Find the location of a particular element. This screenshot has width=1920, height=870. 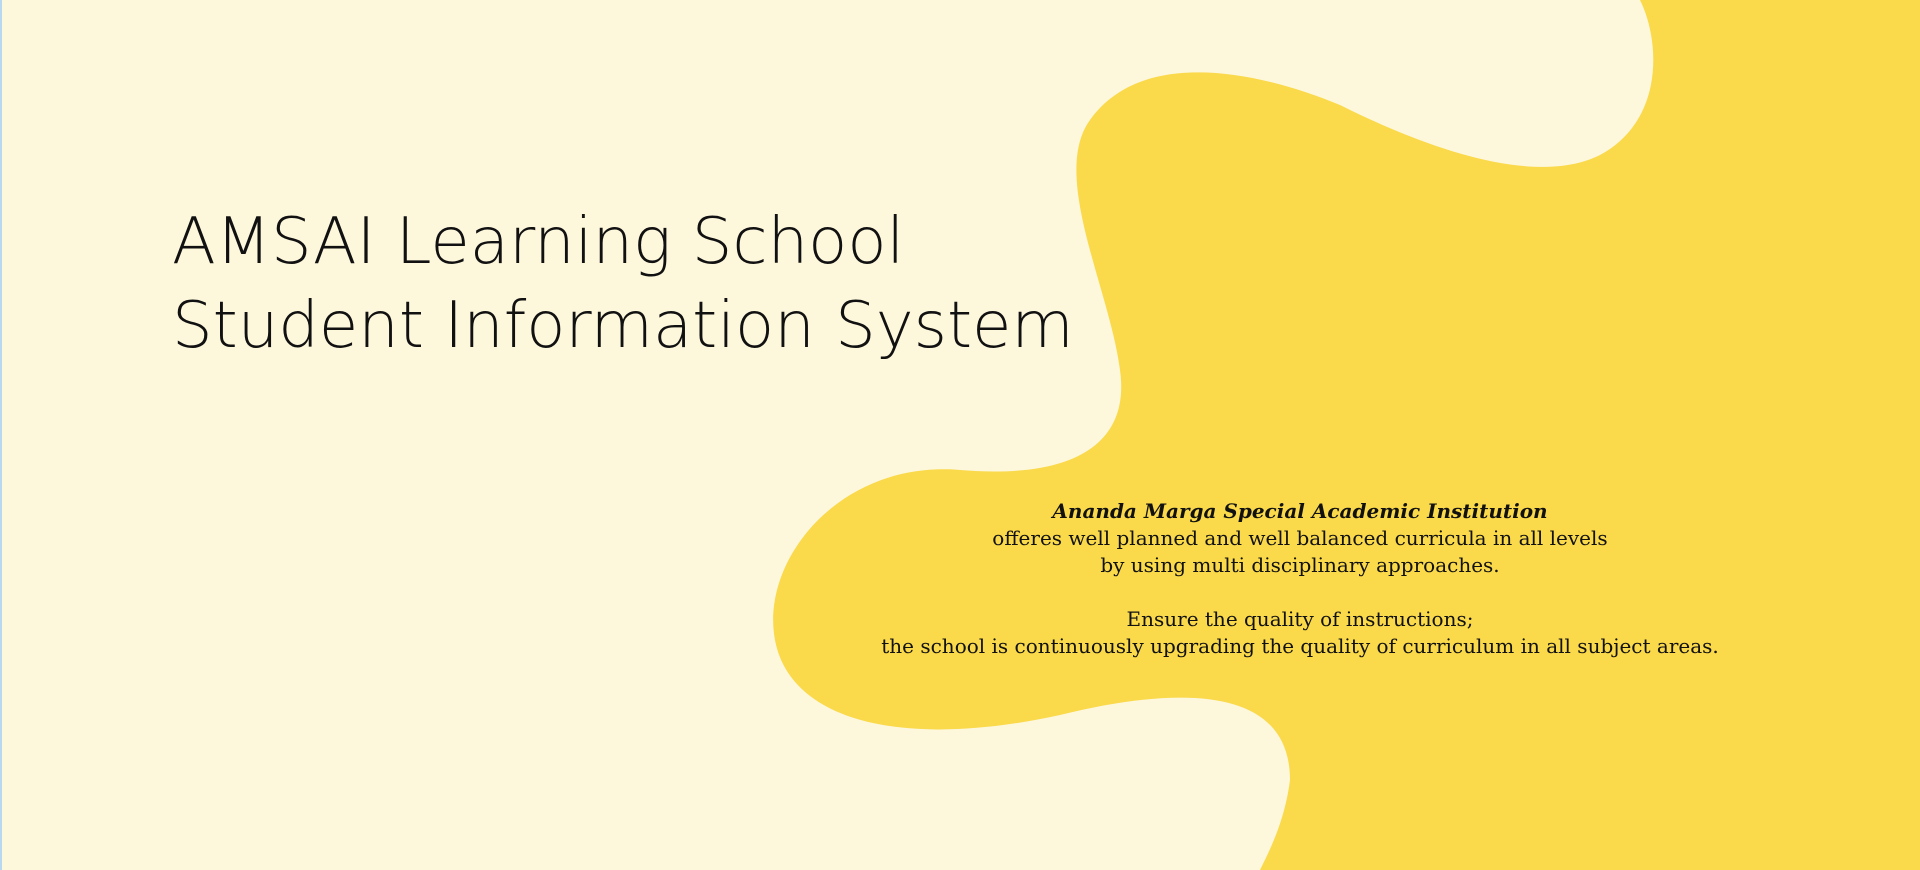

description-line-2: by using multi disciplinary approaches. is located at coordinates (1300, 565).